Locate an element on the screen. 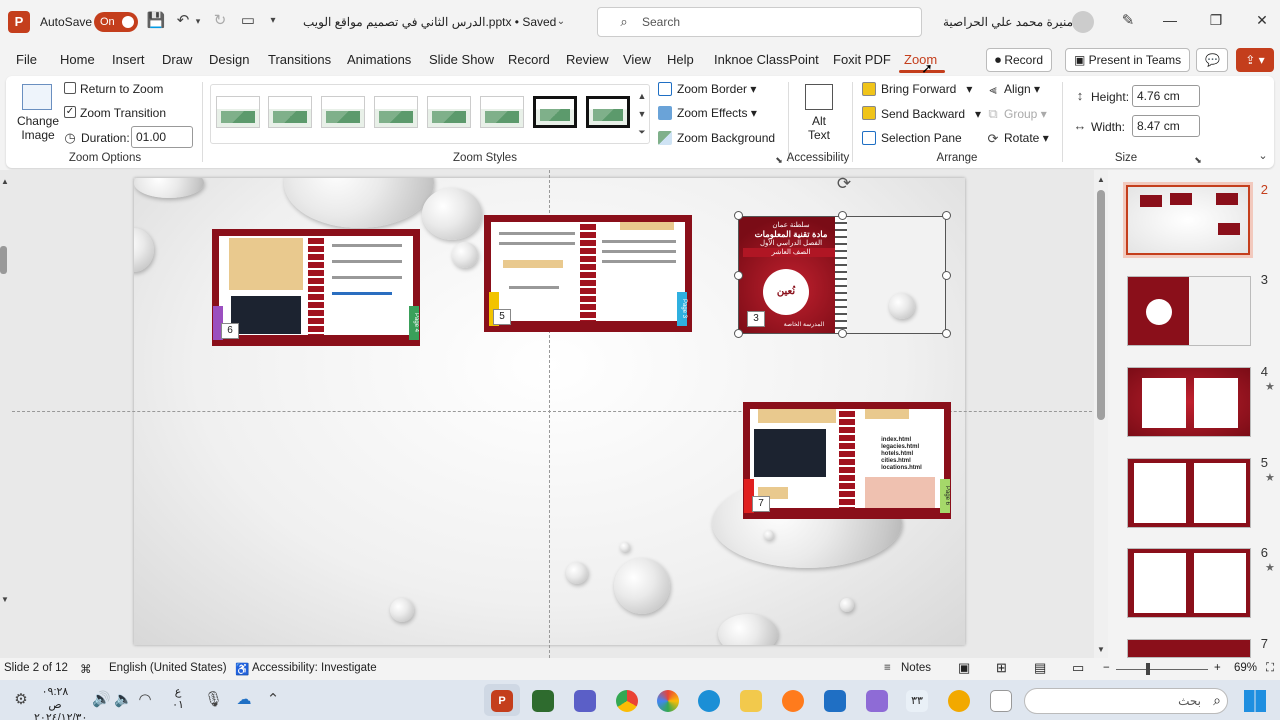 Image resolution: width=1280 pixels, height=720 pixels. zoom-transition-checkbox: ✓ is located at coordinates (70, 112).